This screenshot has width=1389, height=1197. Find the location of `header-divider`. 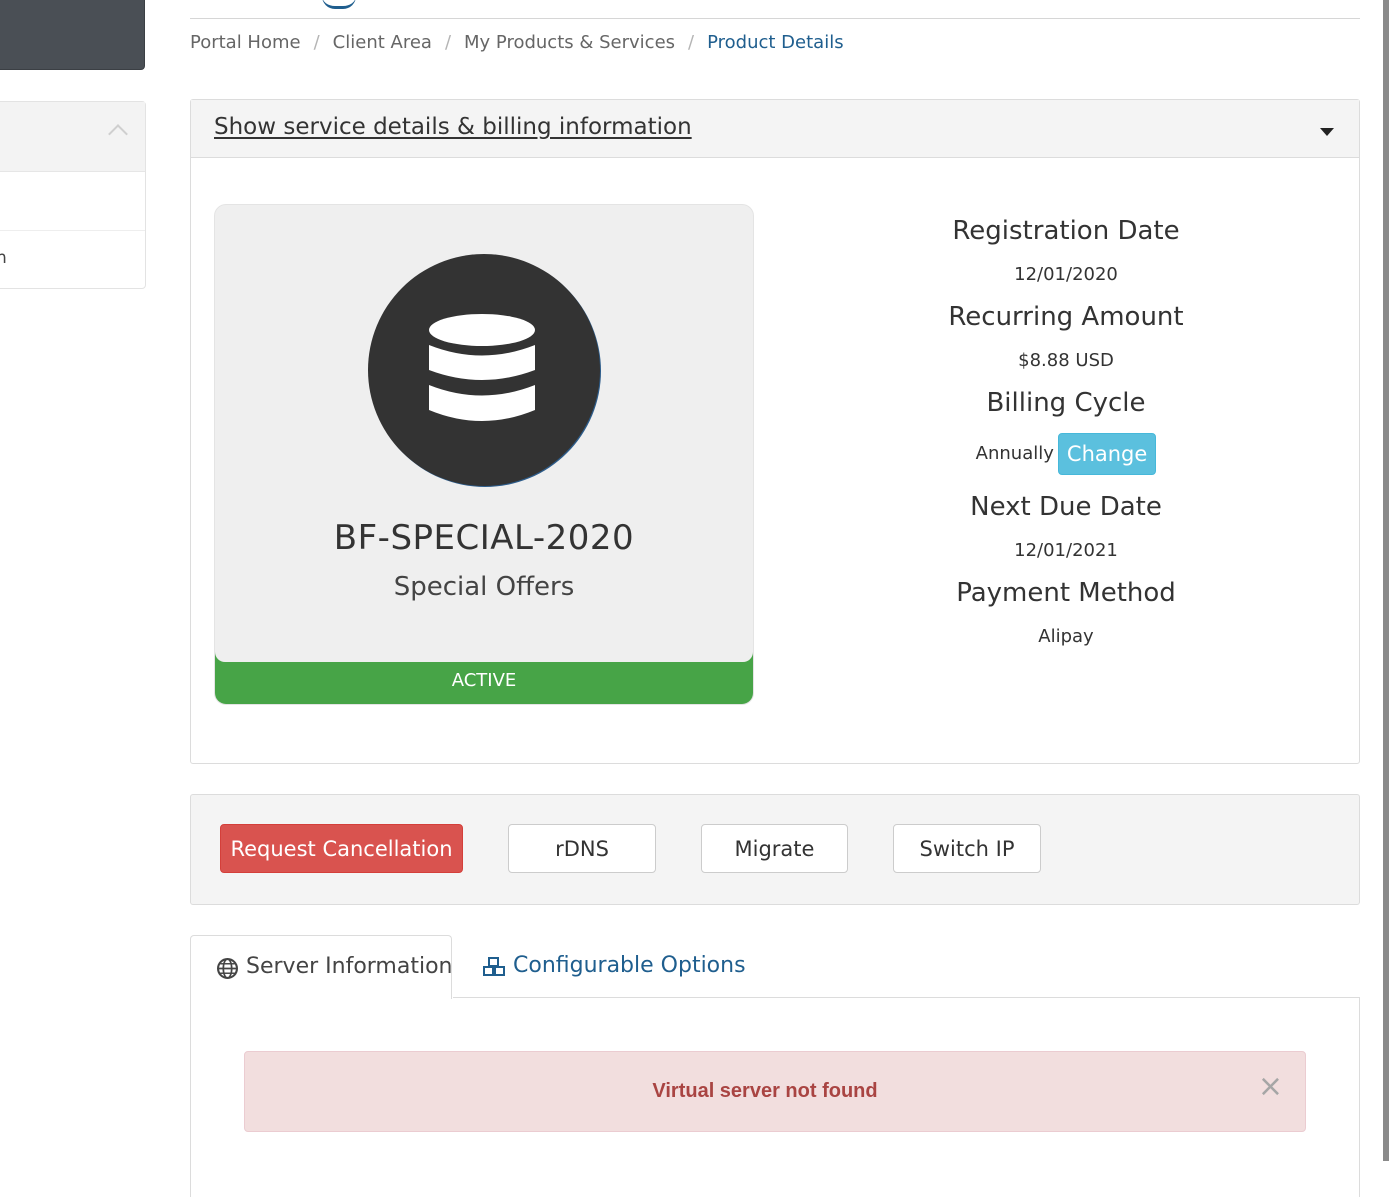

header-divider is located at coordinates (775, 18).